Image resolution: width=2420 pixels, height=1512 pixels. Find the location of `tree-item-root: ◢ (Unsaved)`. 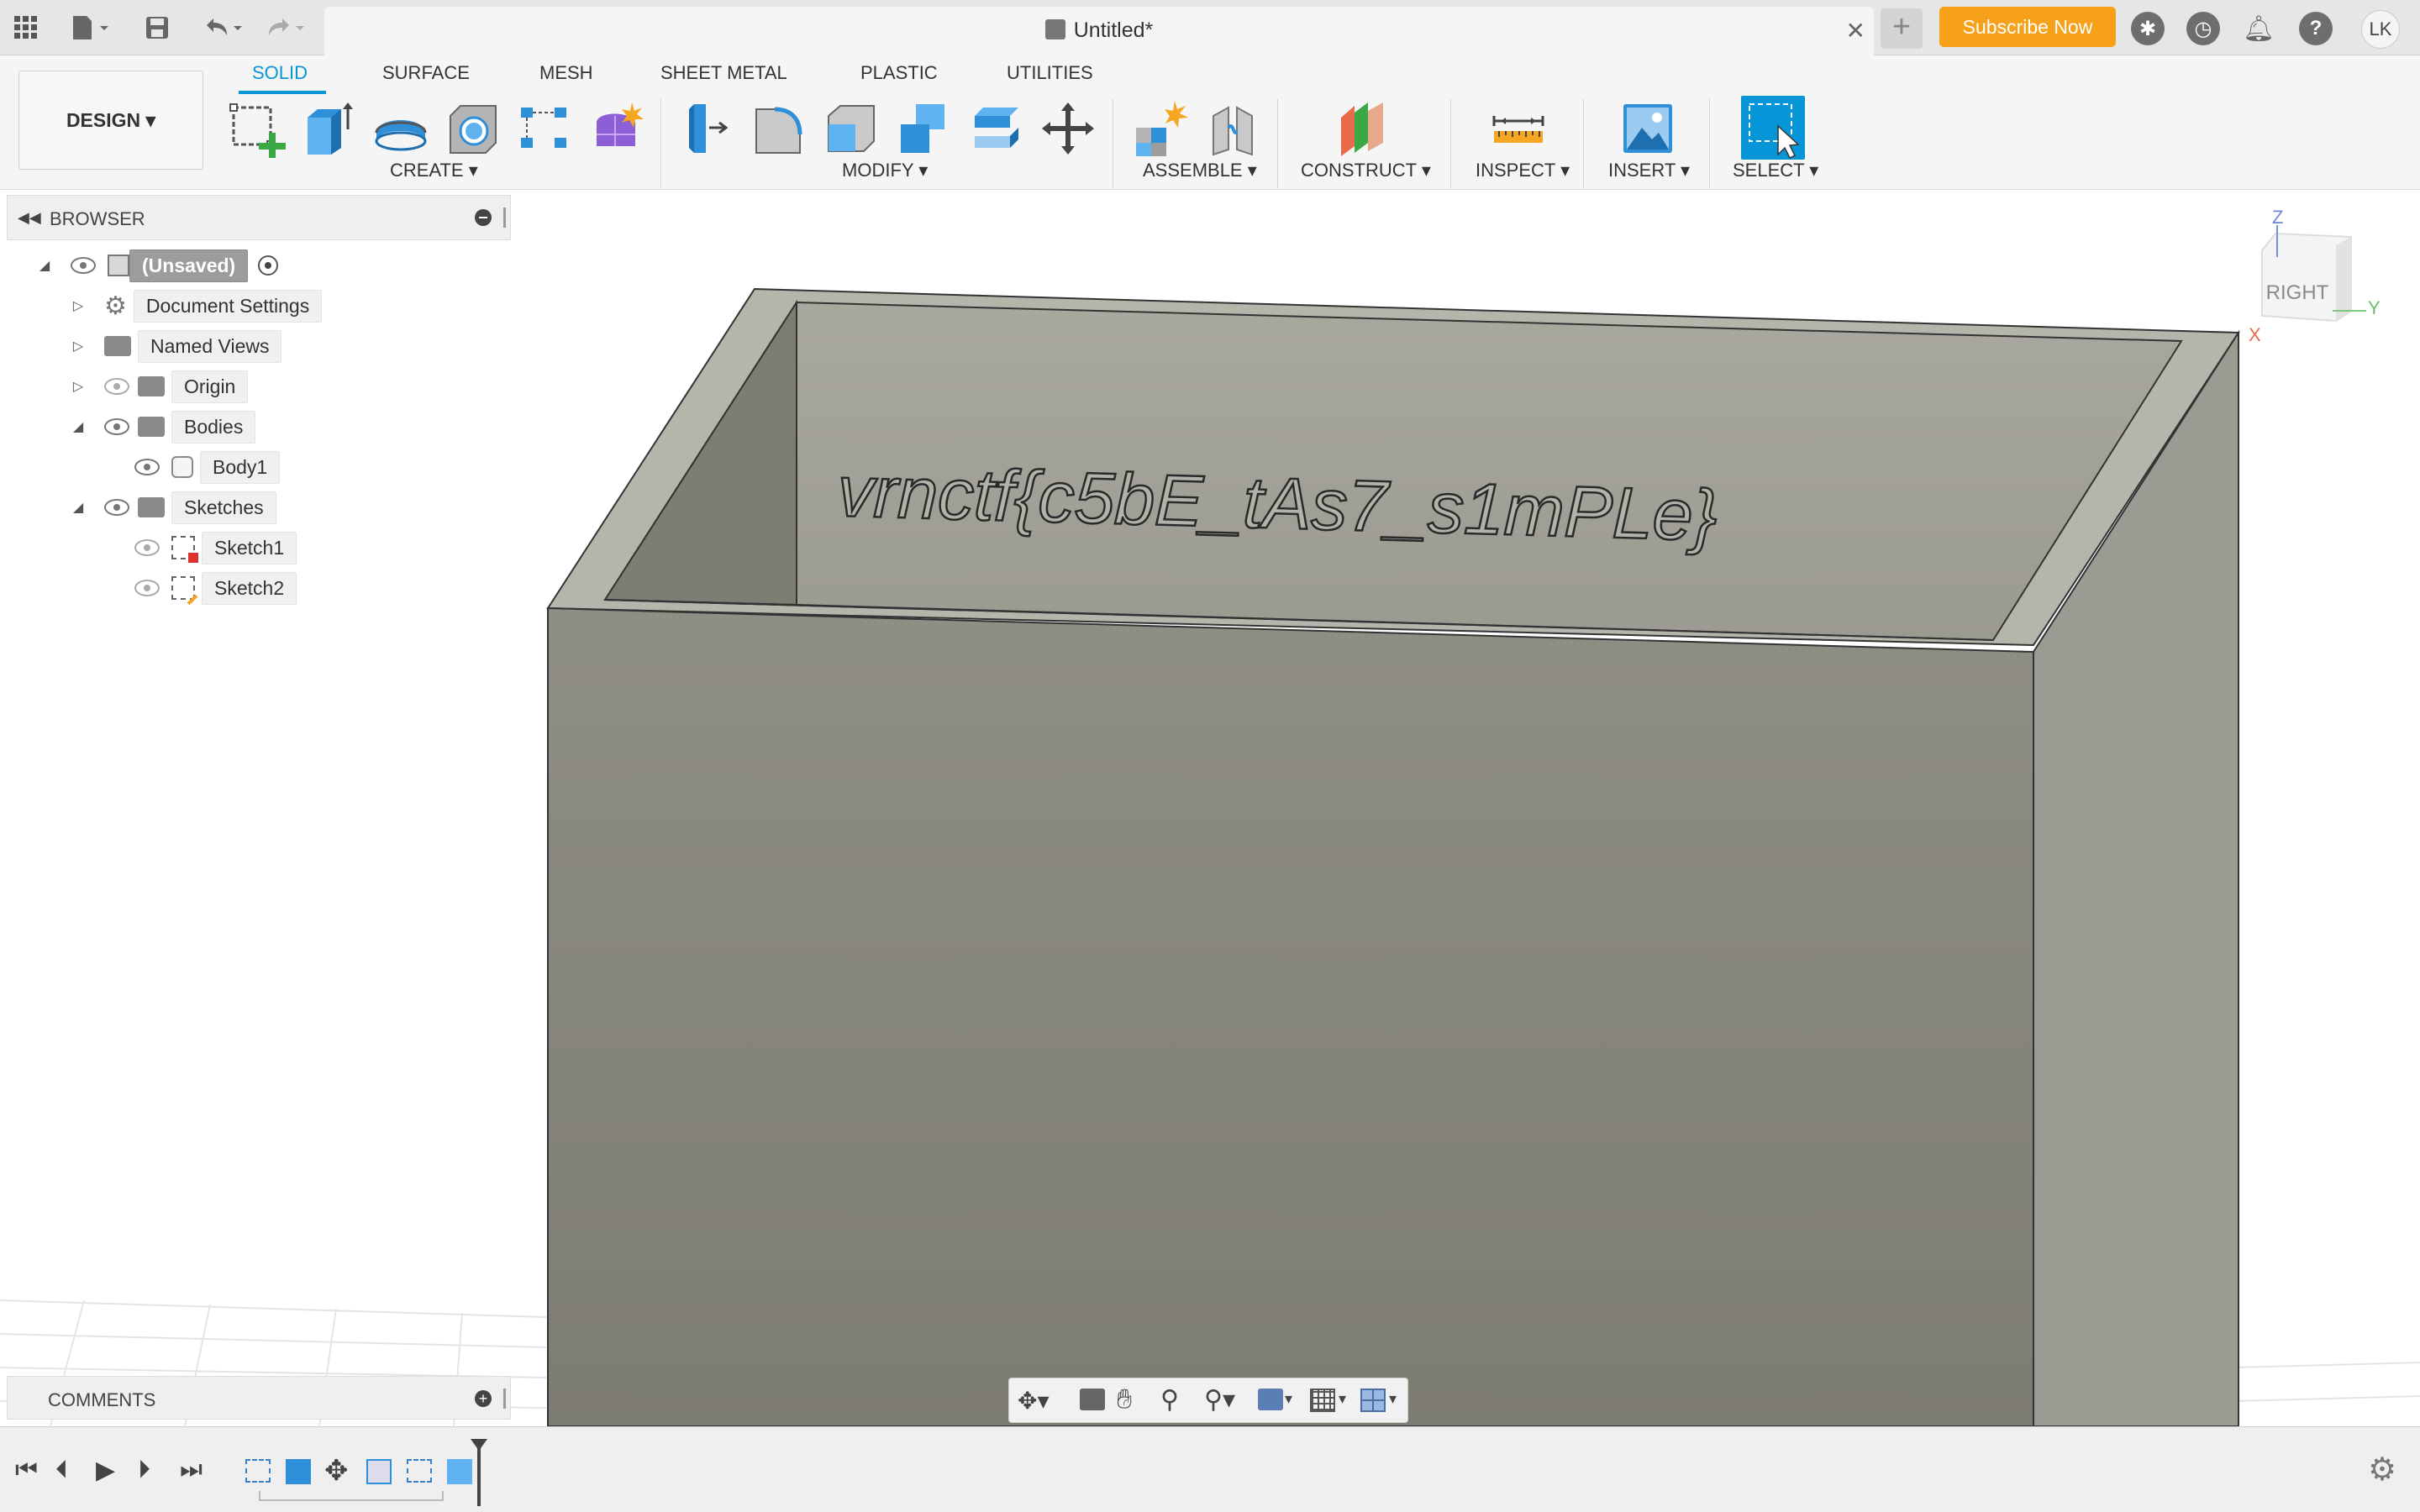

tree-item-root: ◢ (Unsaved) is located at coordinates (158, 265).